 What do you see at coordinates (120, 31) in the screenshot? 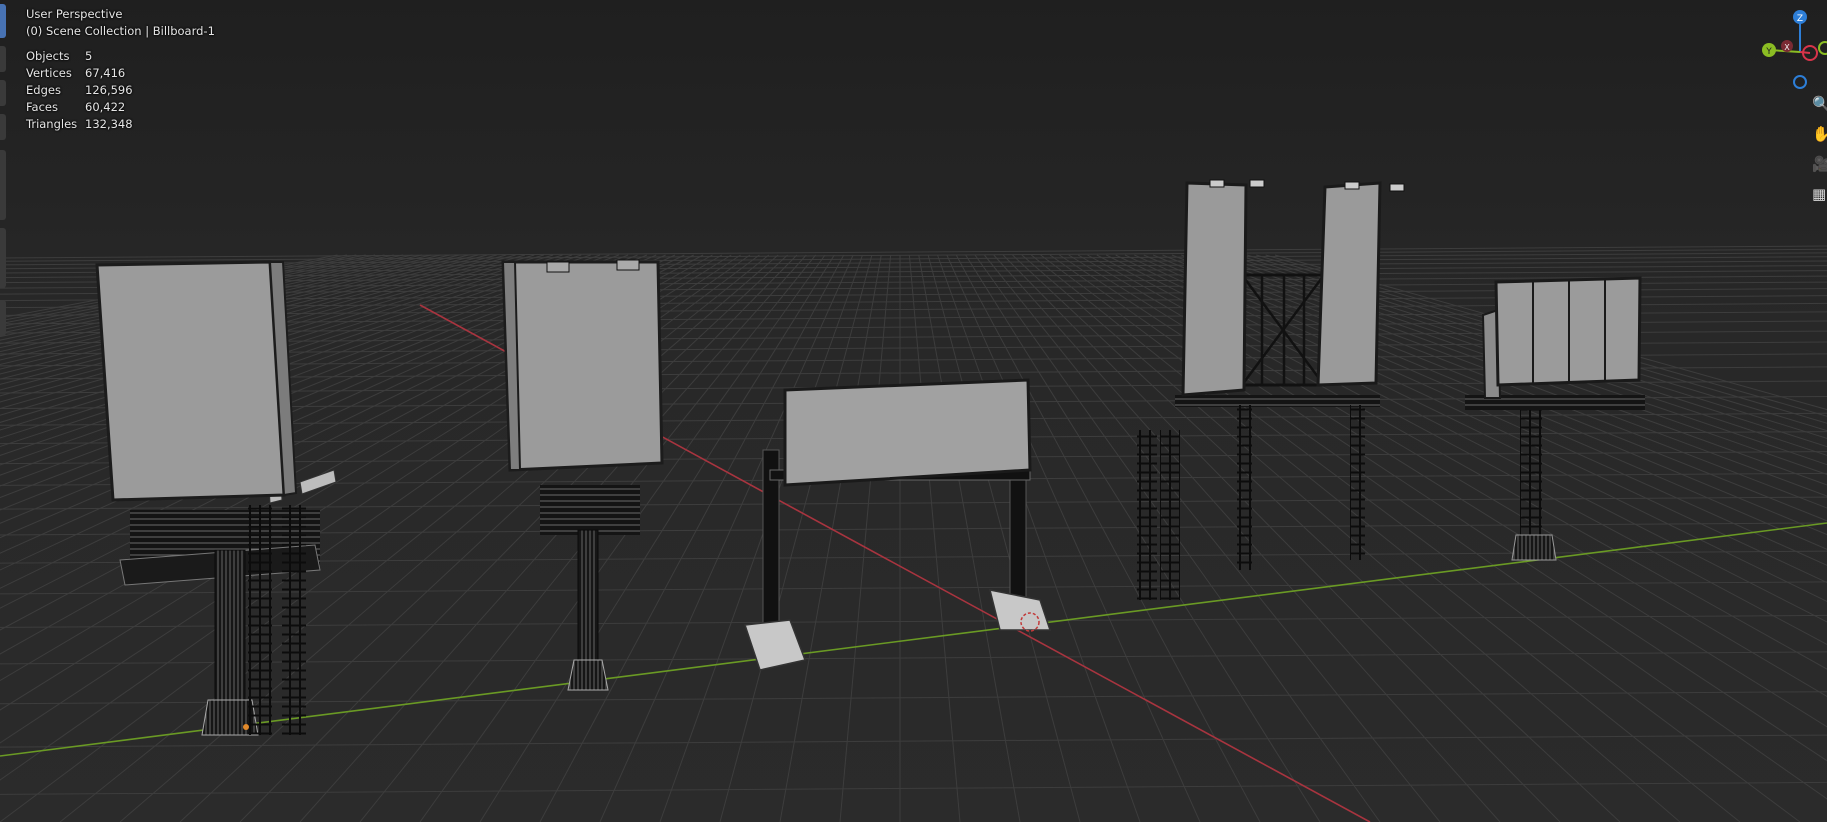
I see `collection-info: (0) Scene Collection | Billboard-1` at bounding box center [120, 31].